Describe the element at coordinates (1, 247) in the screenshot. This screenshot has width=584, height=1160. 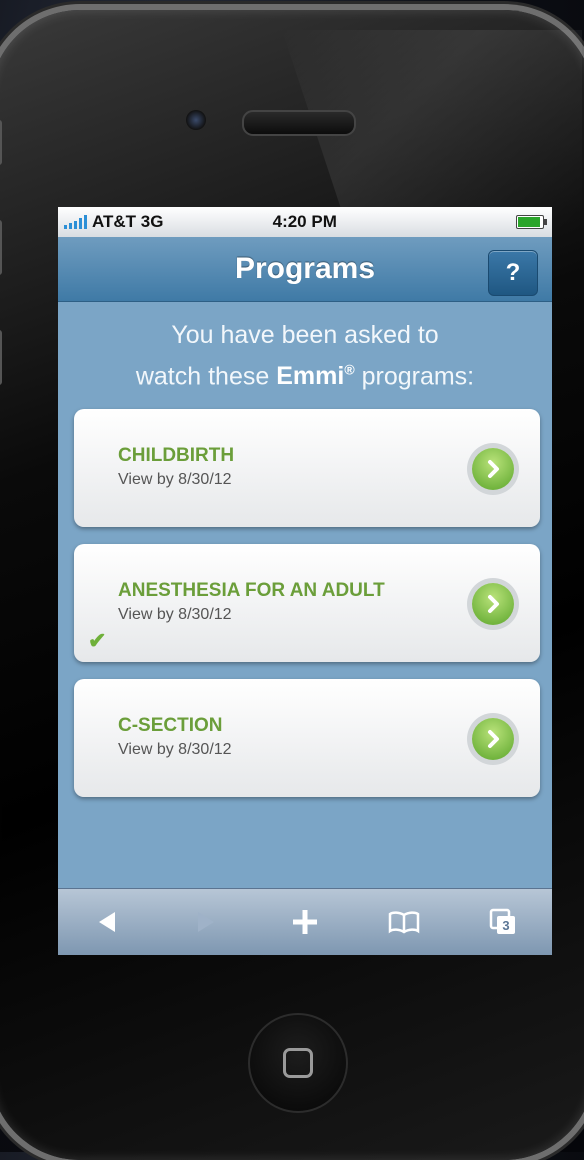
I see `volume-up-button` at that location.